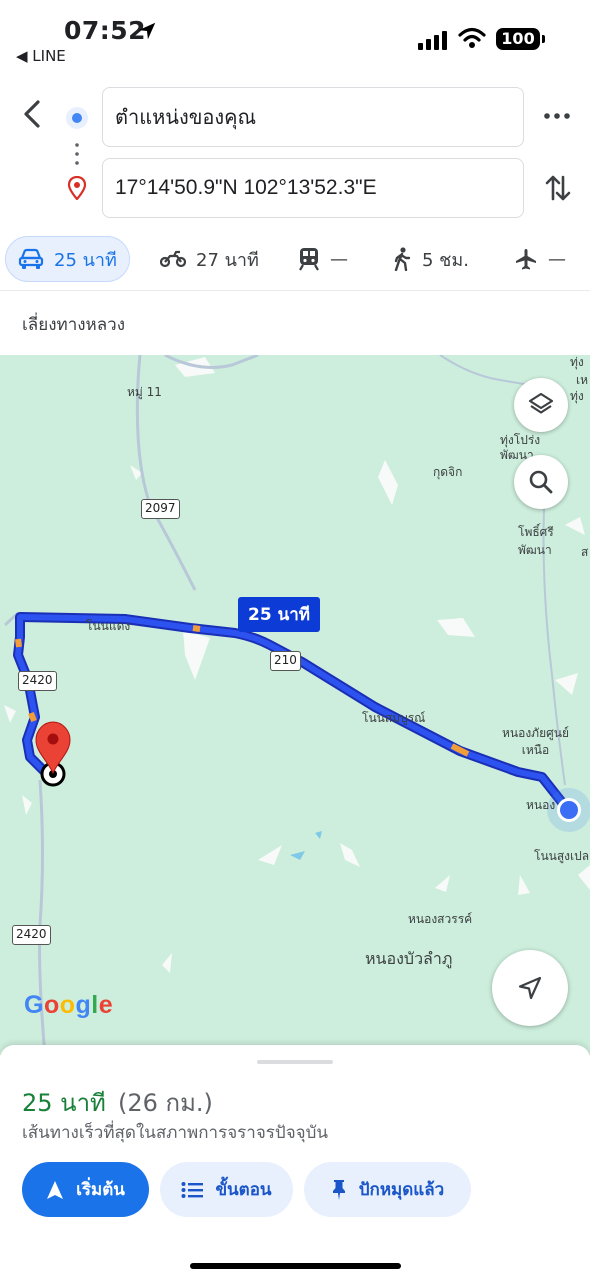  Describe the element at coordinates (339, 259) in the screenshot. I see `mode-transit-label: —` at that location.